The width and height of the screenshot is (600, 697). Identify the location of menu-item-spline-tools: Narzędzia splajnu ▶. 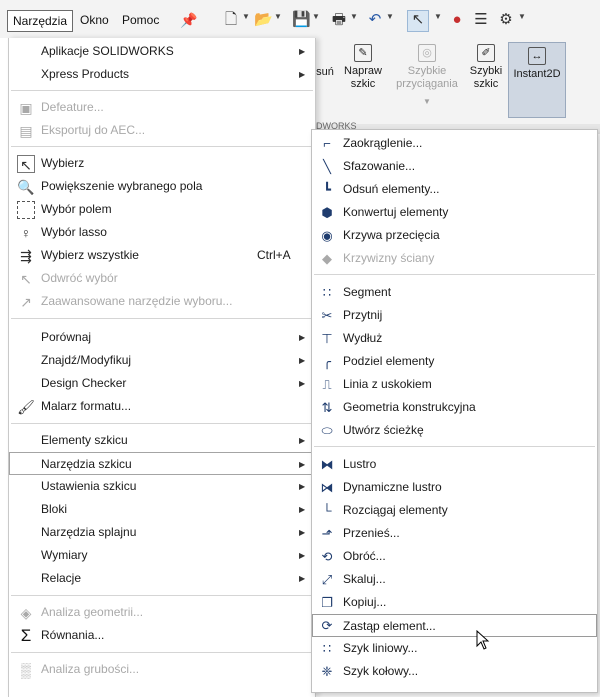
(162, 532).